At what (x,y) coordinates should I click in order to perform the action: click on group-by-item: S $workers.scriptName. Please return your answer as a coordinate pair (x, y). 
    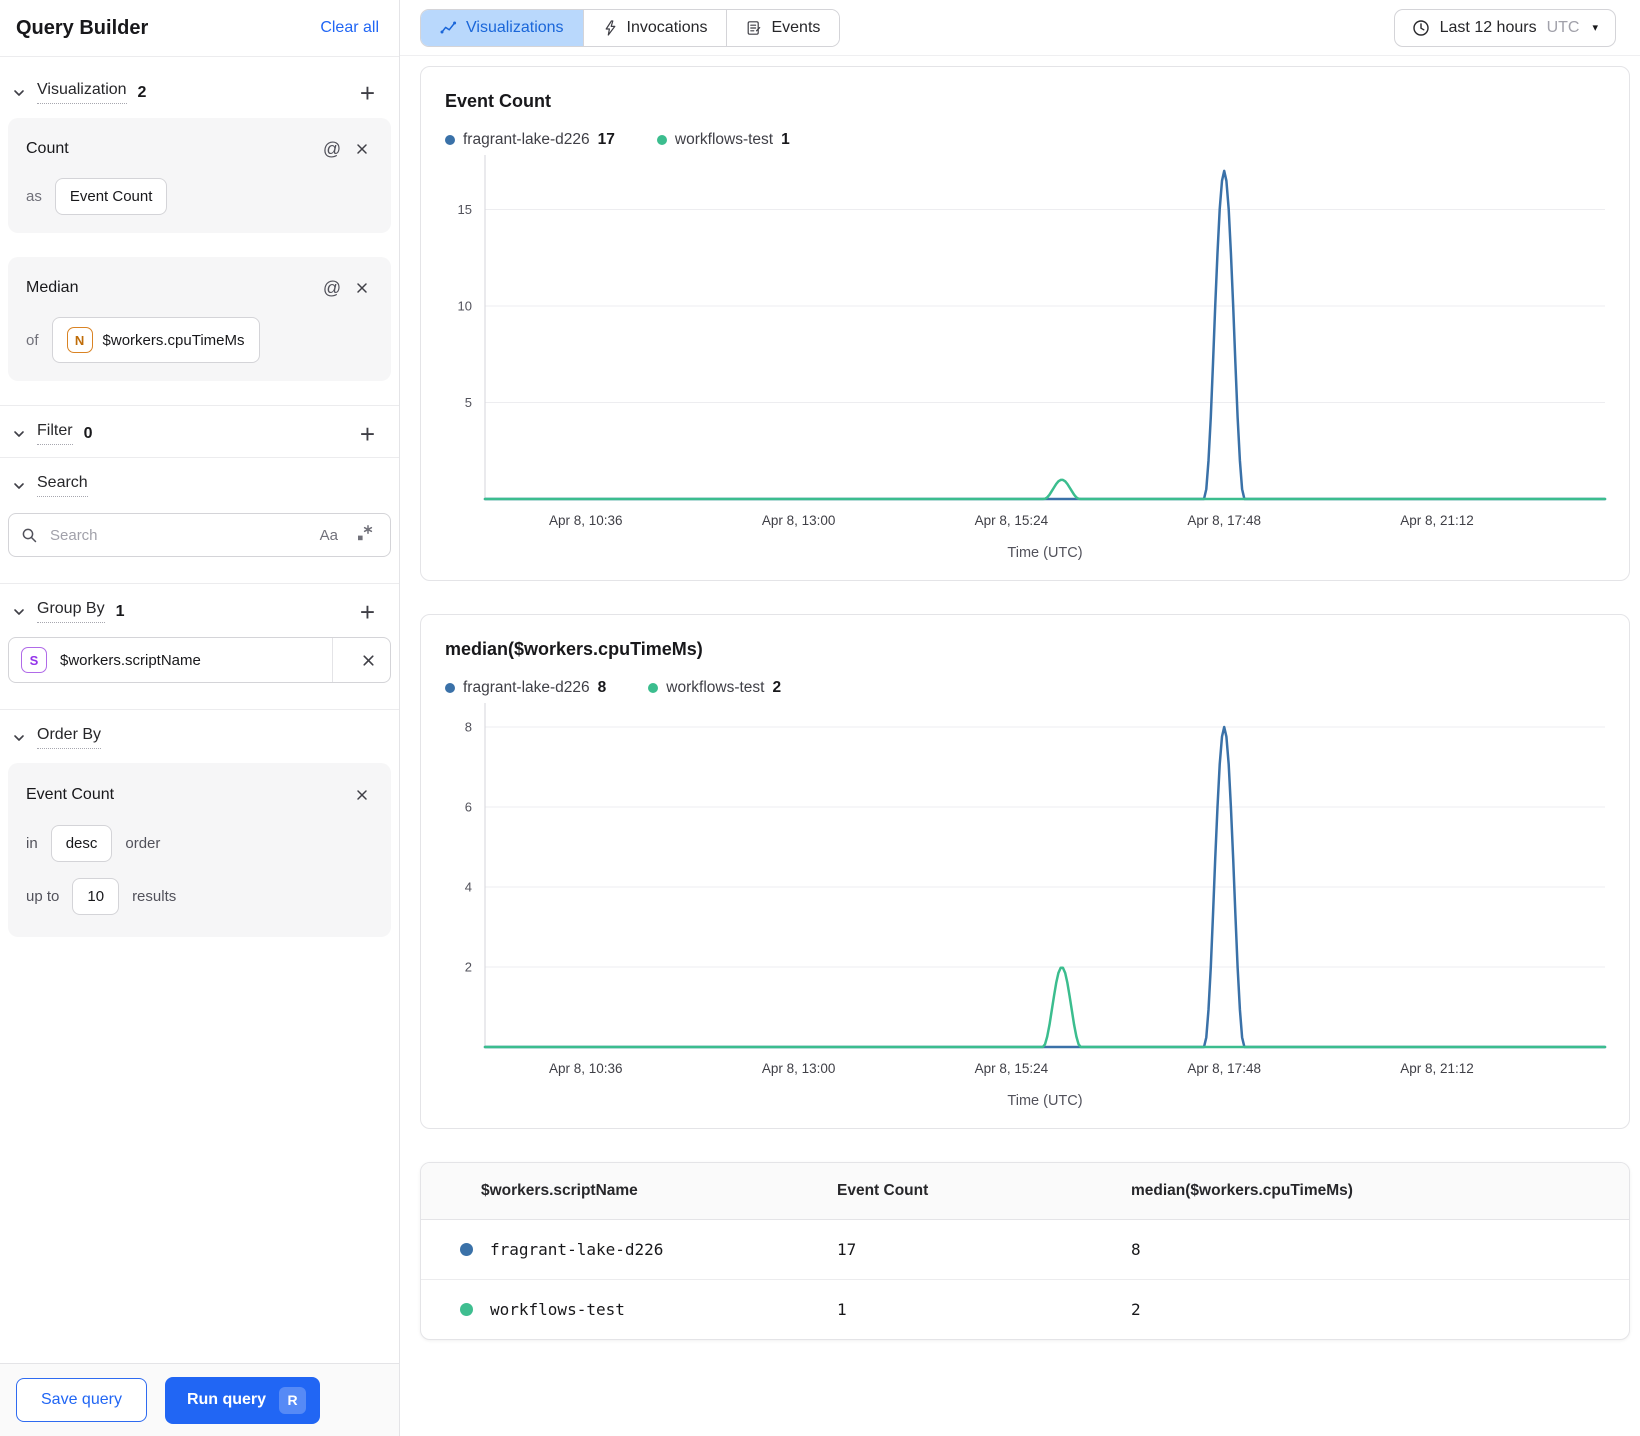
    Looking at the image, I should click on (199, 660).